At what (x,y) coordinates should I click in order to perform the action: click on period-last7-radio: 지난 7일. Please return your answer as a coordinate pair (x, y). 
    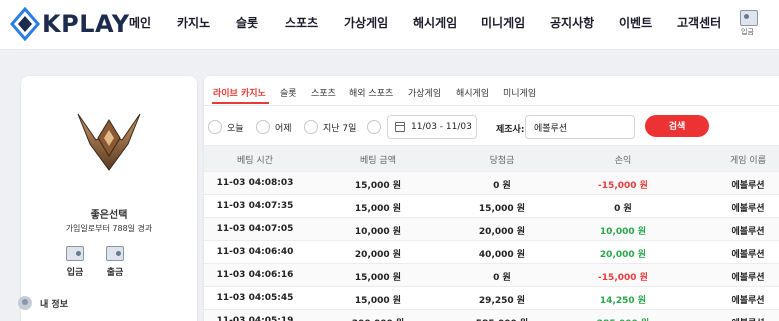
    Looking at the image, I should click on (330, 127).